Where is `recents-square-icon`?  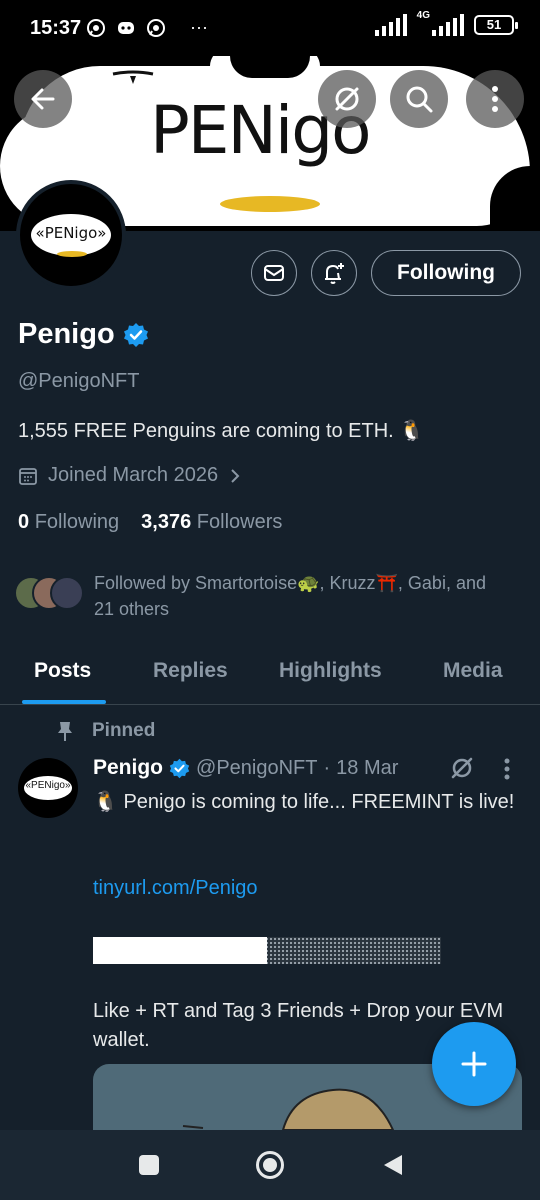
recents-square-icon is located at coordinates (149, 1165).